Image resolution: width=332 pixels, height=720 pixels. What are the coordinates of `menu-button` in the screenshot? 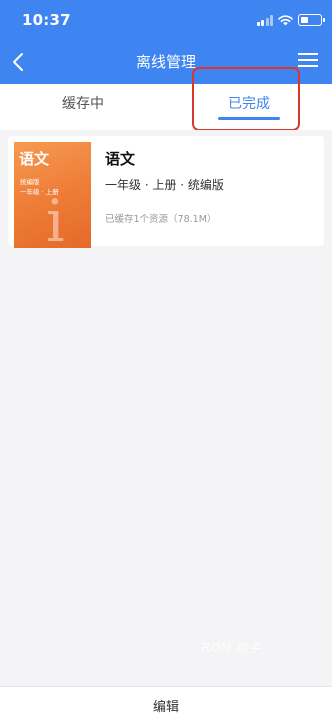 It's located at (308, 61).